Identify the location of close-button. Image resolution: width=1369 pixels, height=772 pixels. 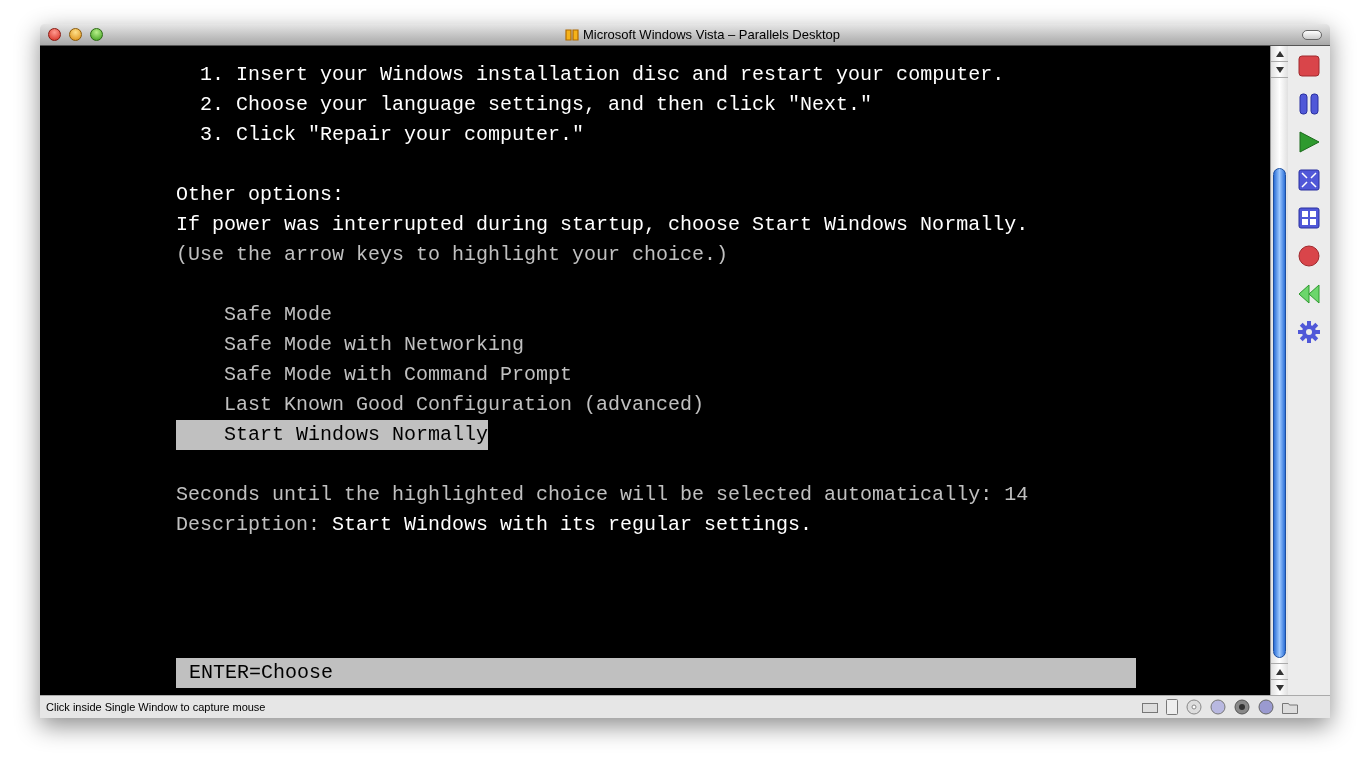
(54, 34).